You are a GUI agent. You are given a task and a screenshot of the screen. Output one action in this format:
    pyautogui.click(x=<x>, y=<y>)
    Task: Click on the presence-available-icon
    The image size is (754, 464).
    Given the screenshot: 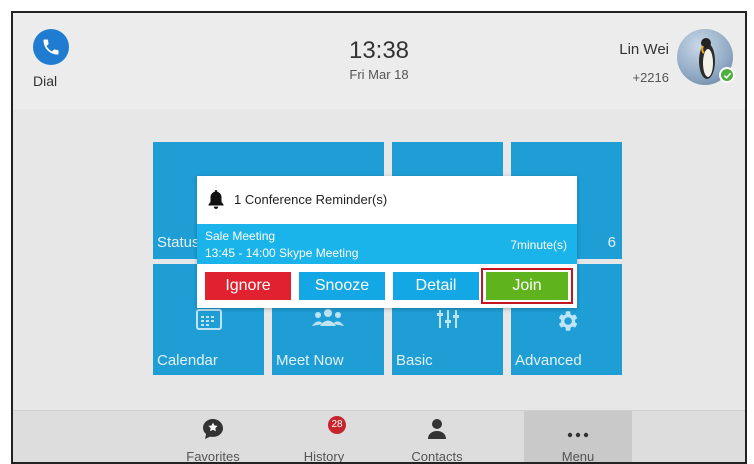 What is the action you would take?
    pyautogui.click(x=727, y=75)
    